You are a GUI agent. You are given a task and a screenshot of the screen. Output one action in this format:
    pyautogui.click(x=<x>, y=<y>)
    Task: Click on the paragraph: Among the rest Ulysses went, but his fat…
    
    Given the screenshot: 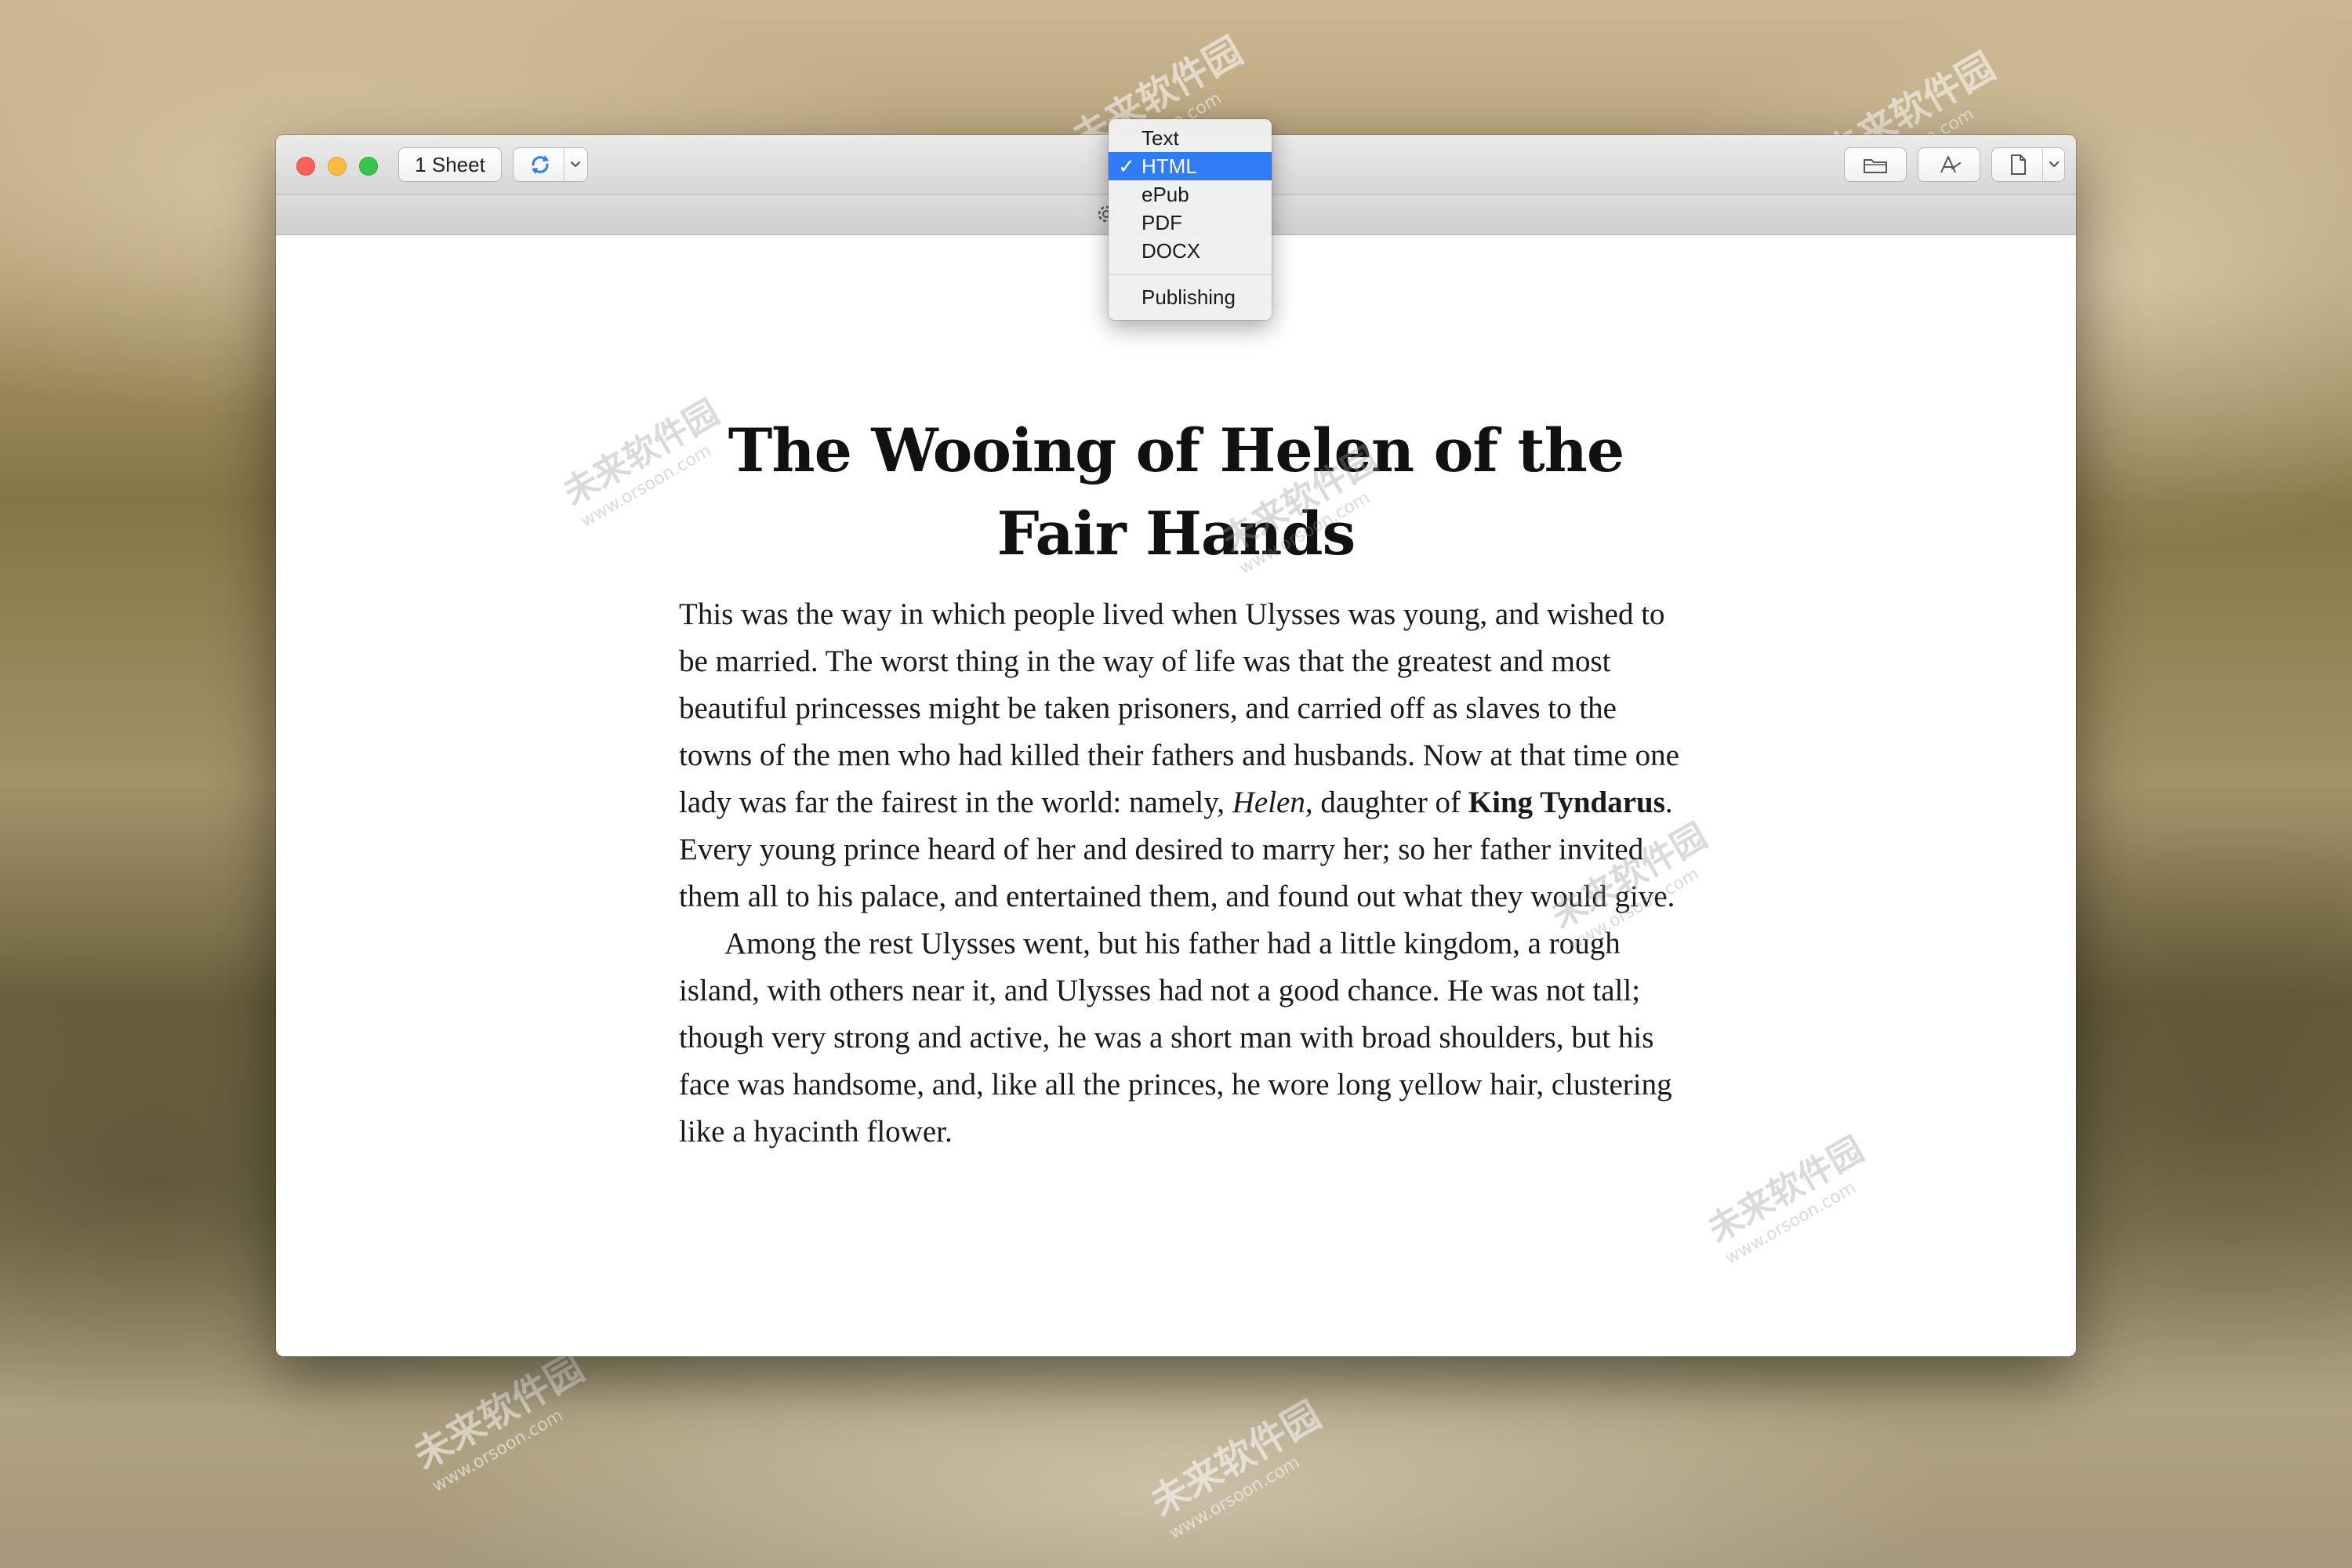 What is the action you would take?
    pyautogui.click(x=1175, y=1038)
    